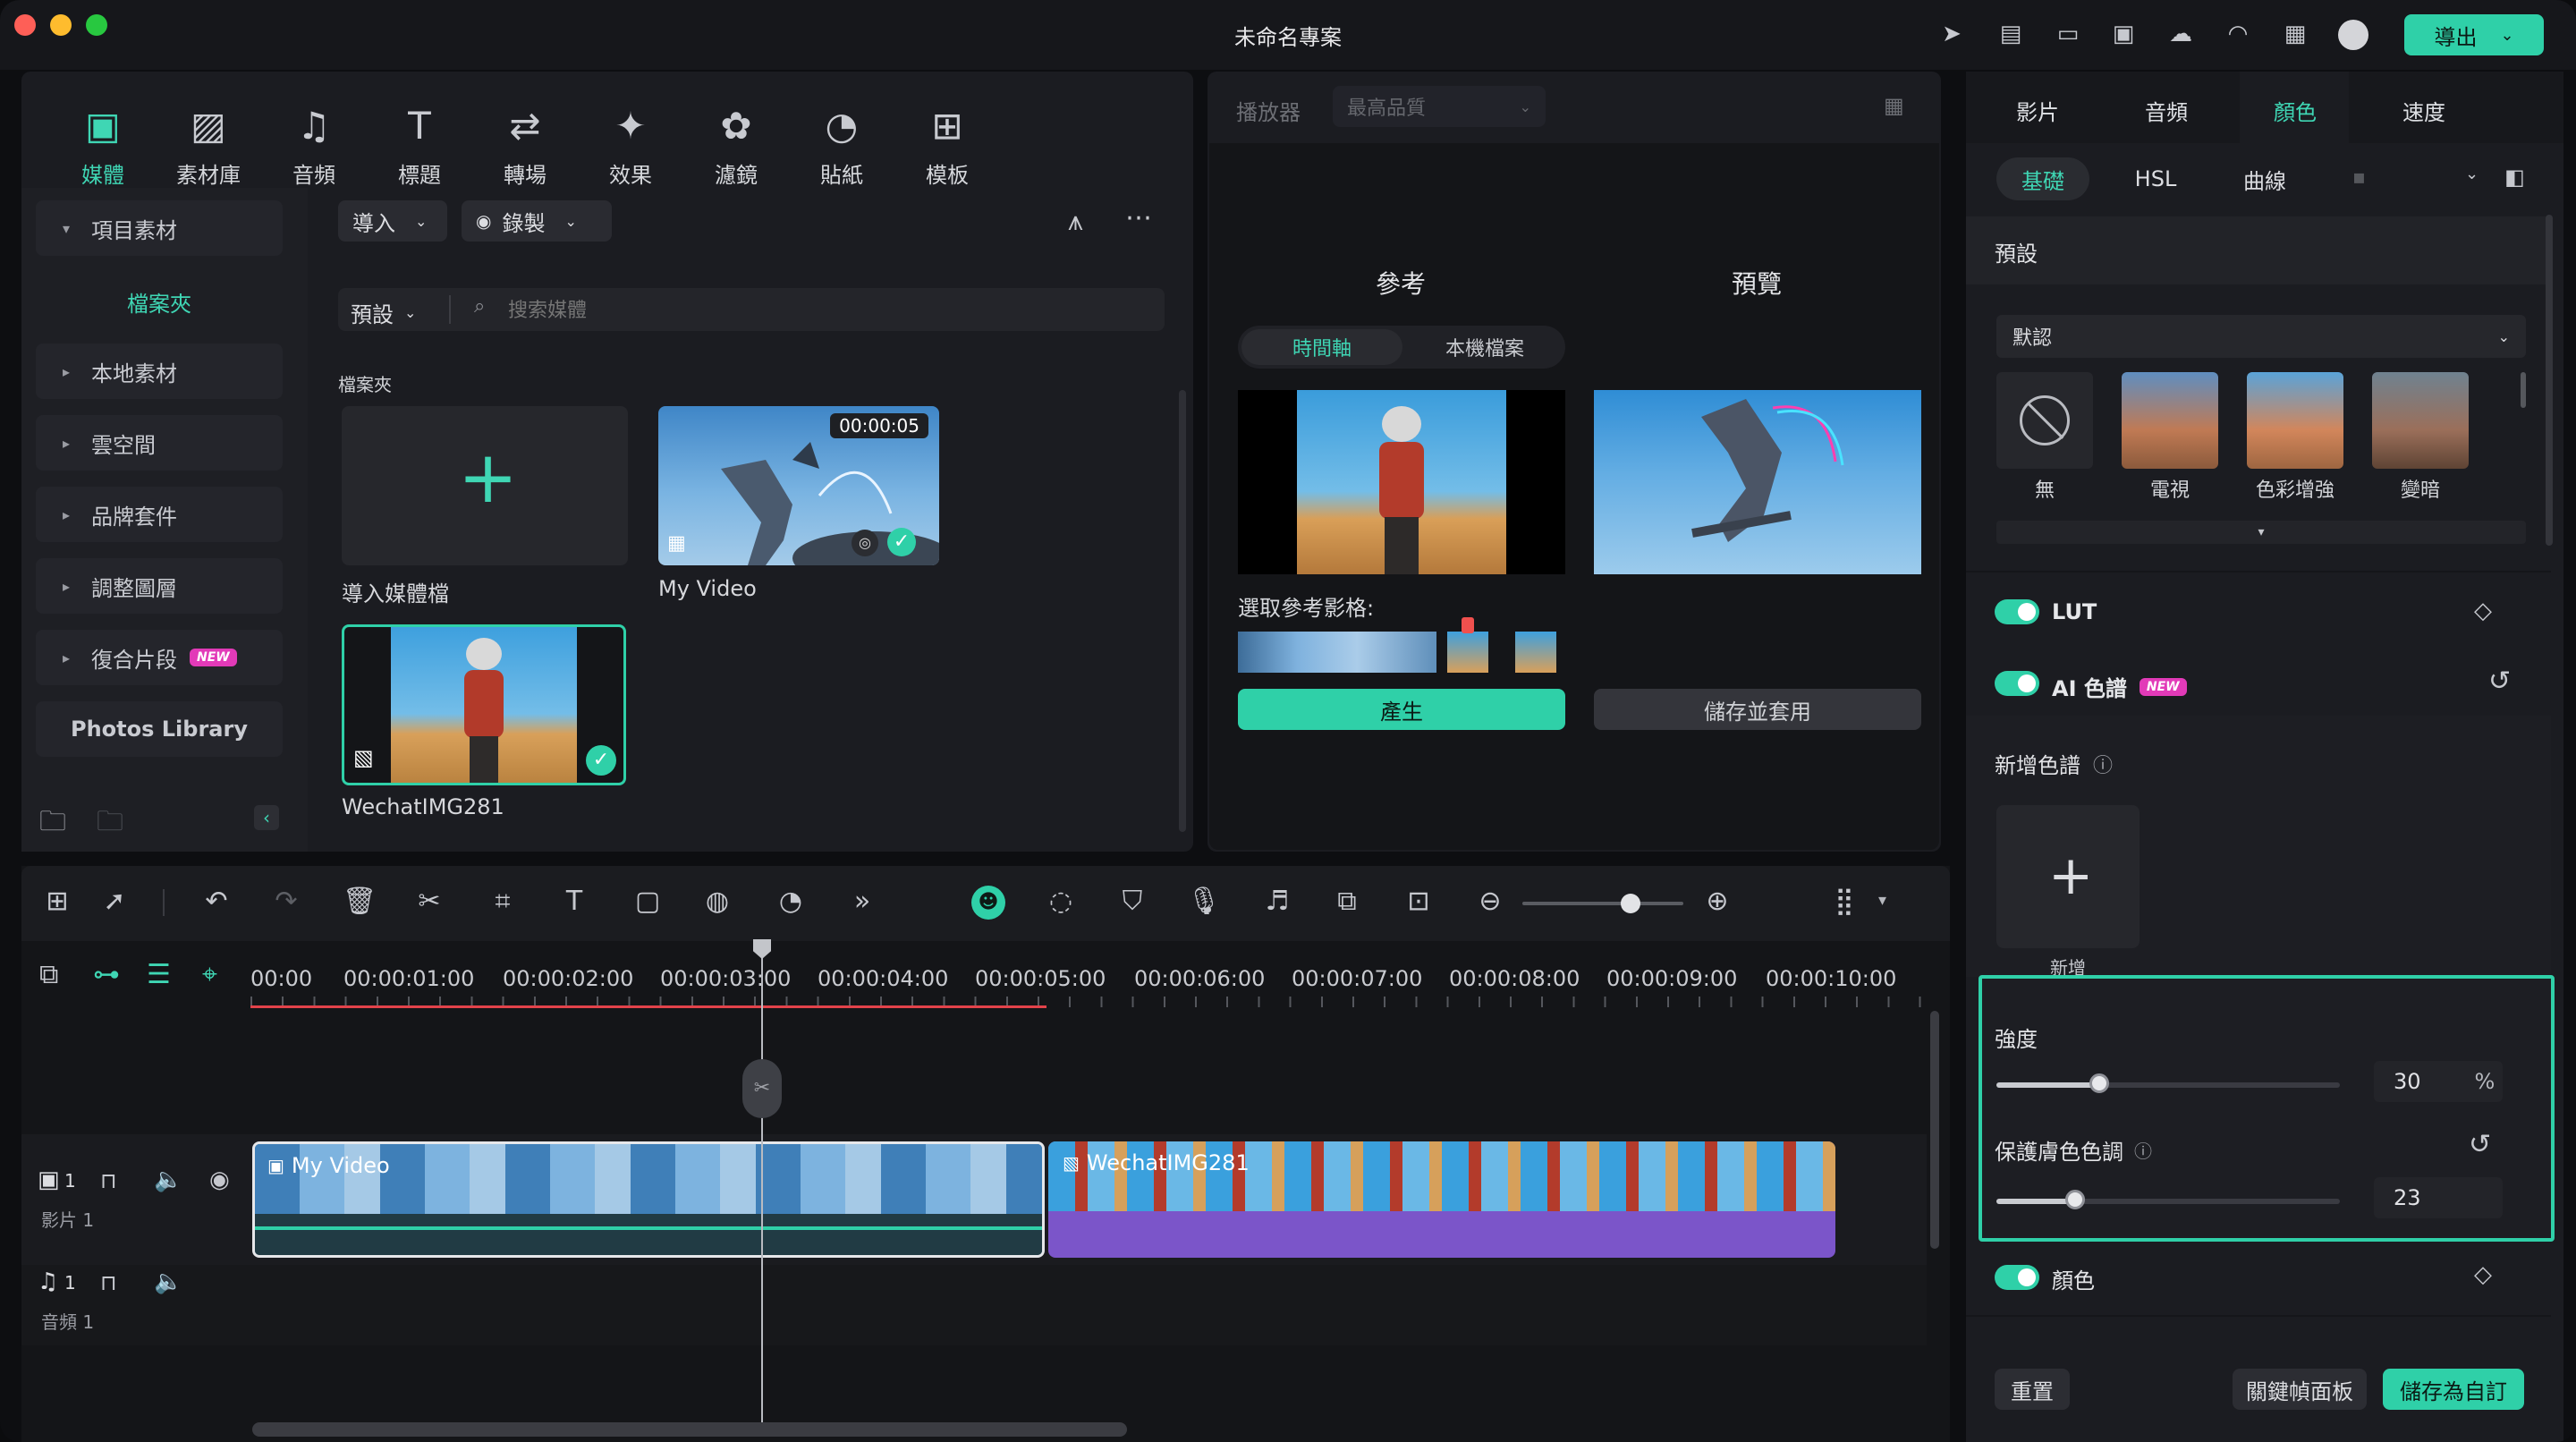 This screenshot has width=2576, height=1442. Describe the element at coordinates (209, 974) in the screenshot. I see `auto-ripple-icon: ⌖` at that location.